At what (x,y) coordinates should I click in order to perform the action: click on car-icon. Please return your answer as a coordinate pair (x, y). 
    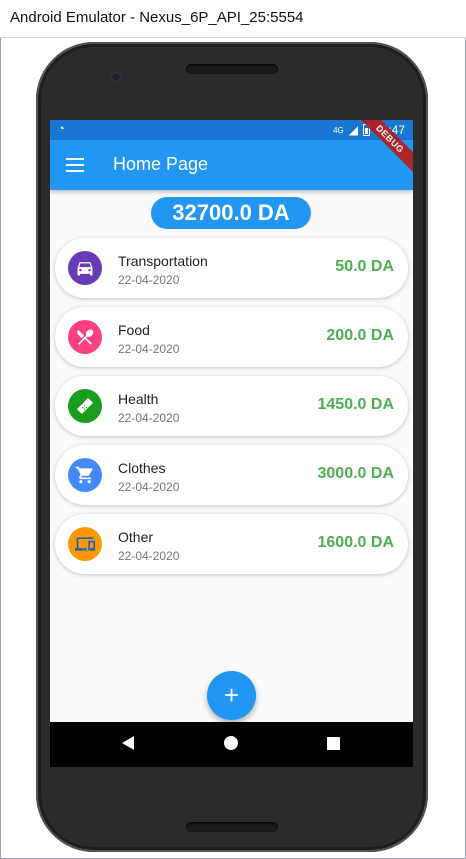
    Looking at the image, I should click on (85, 268).